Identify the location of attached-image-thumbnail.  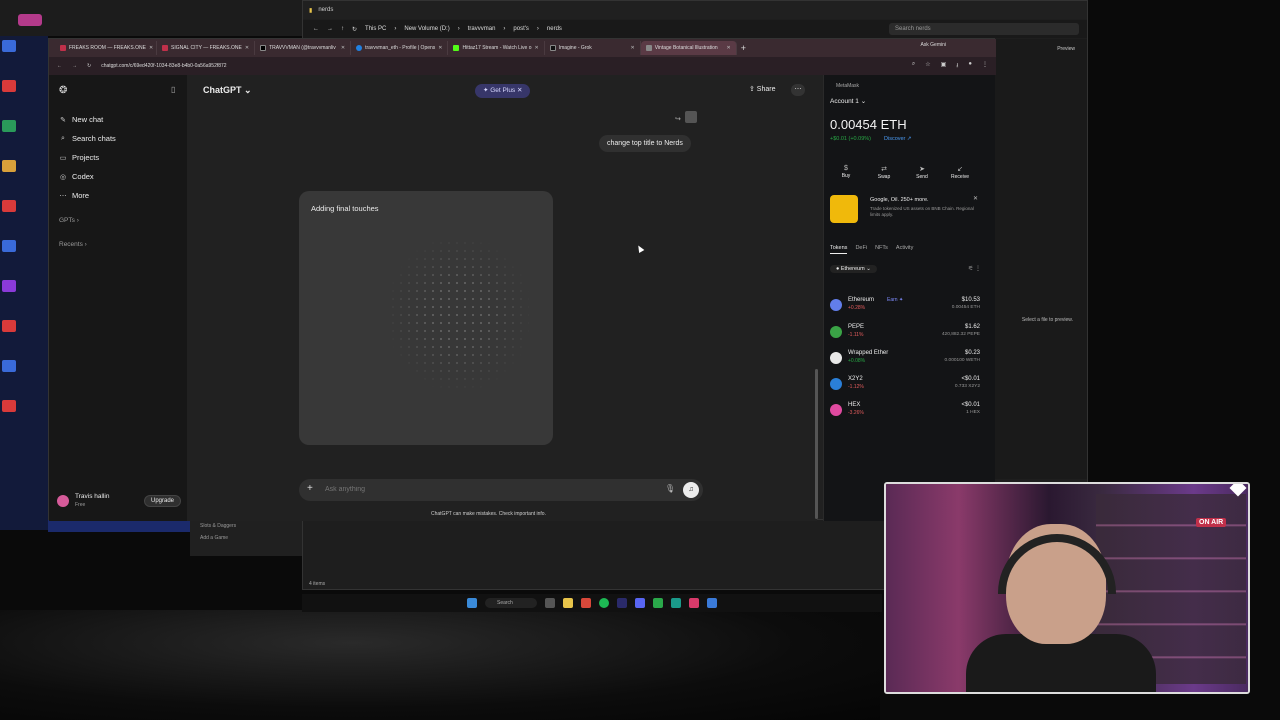
(691, 117).